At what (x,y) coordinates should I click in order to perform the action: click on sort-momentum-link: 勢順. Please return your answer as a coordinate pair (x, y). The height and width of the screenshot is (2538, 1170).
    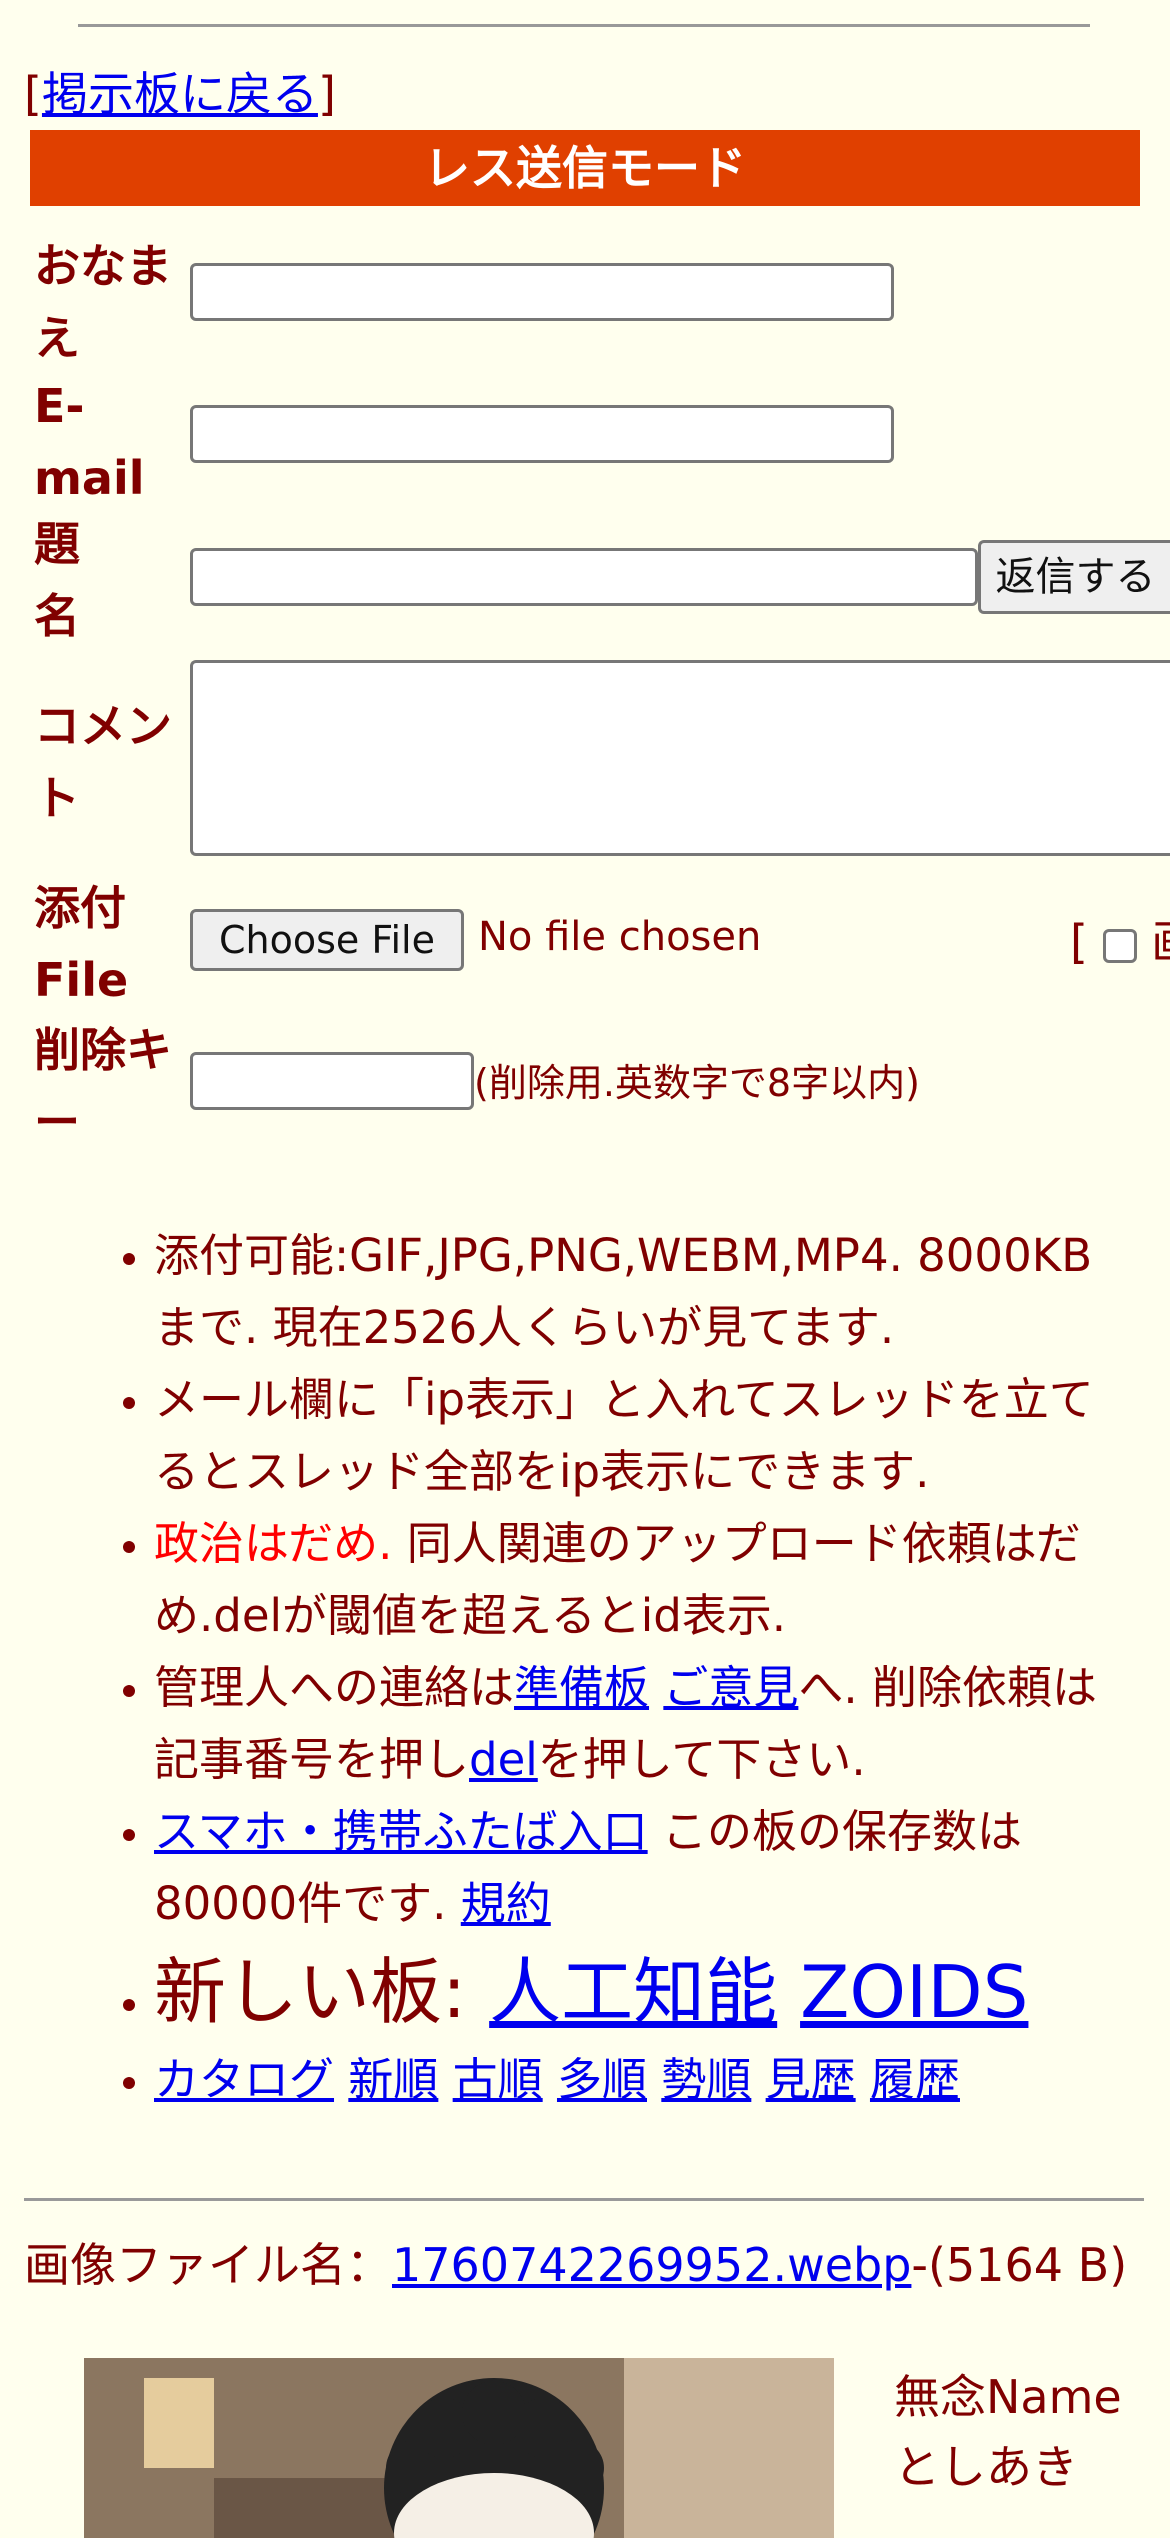
    Looking at the image, I should click on (706, 2079).